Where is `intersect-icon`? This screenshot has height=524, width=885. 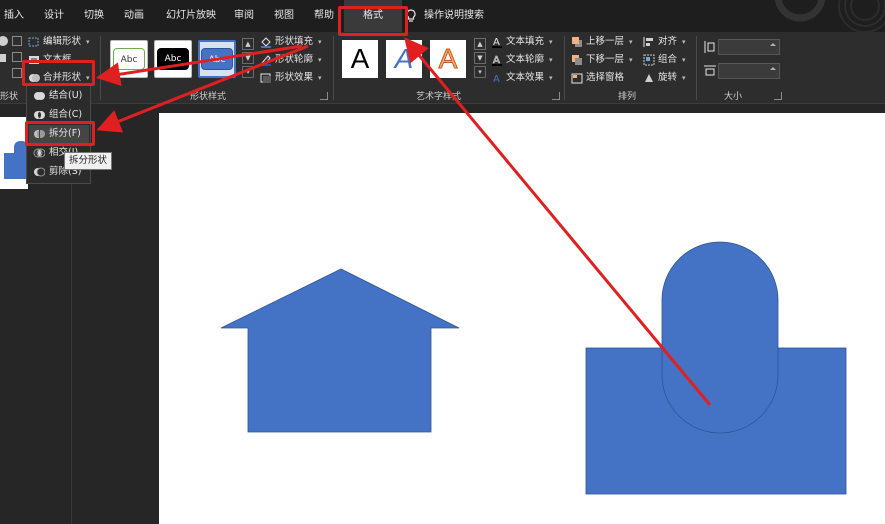
intersect-icon is located at coordinates (39, 153).